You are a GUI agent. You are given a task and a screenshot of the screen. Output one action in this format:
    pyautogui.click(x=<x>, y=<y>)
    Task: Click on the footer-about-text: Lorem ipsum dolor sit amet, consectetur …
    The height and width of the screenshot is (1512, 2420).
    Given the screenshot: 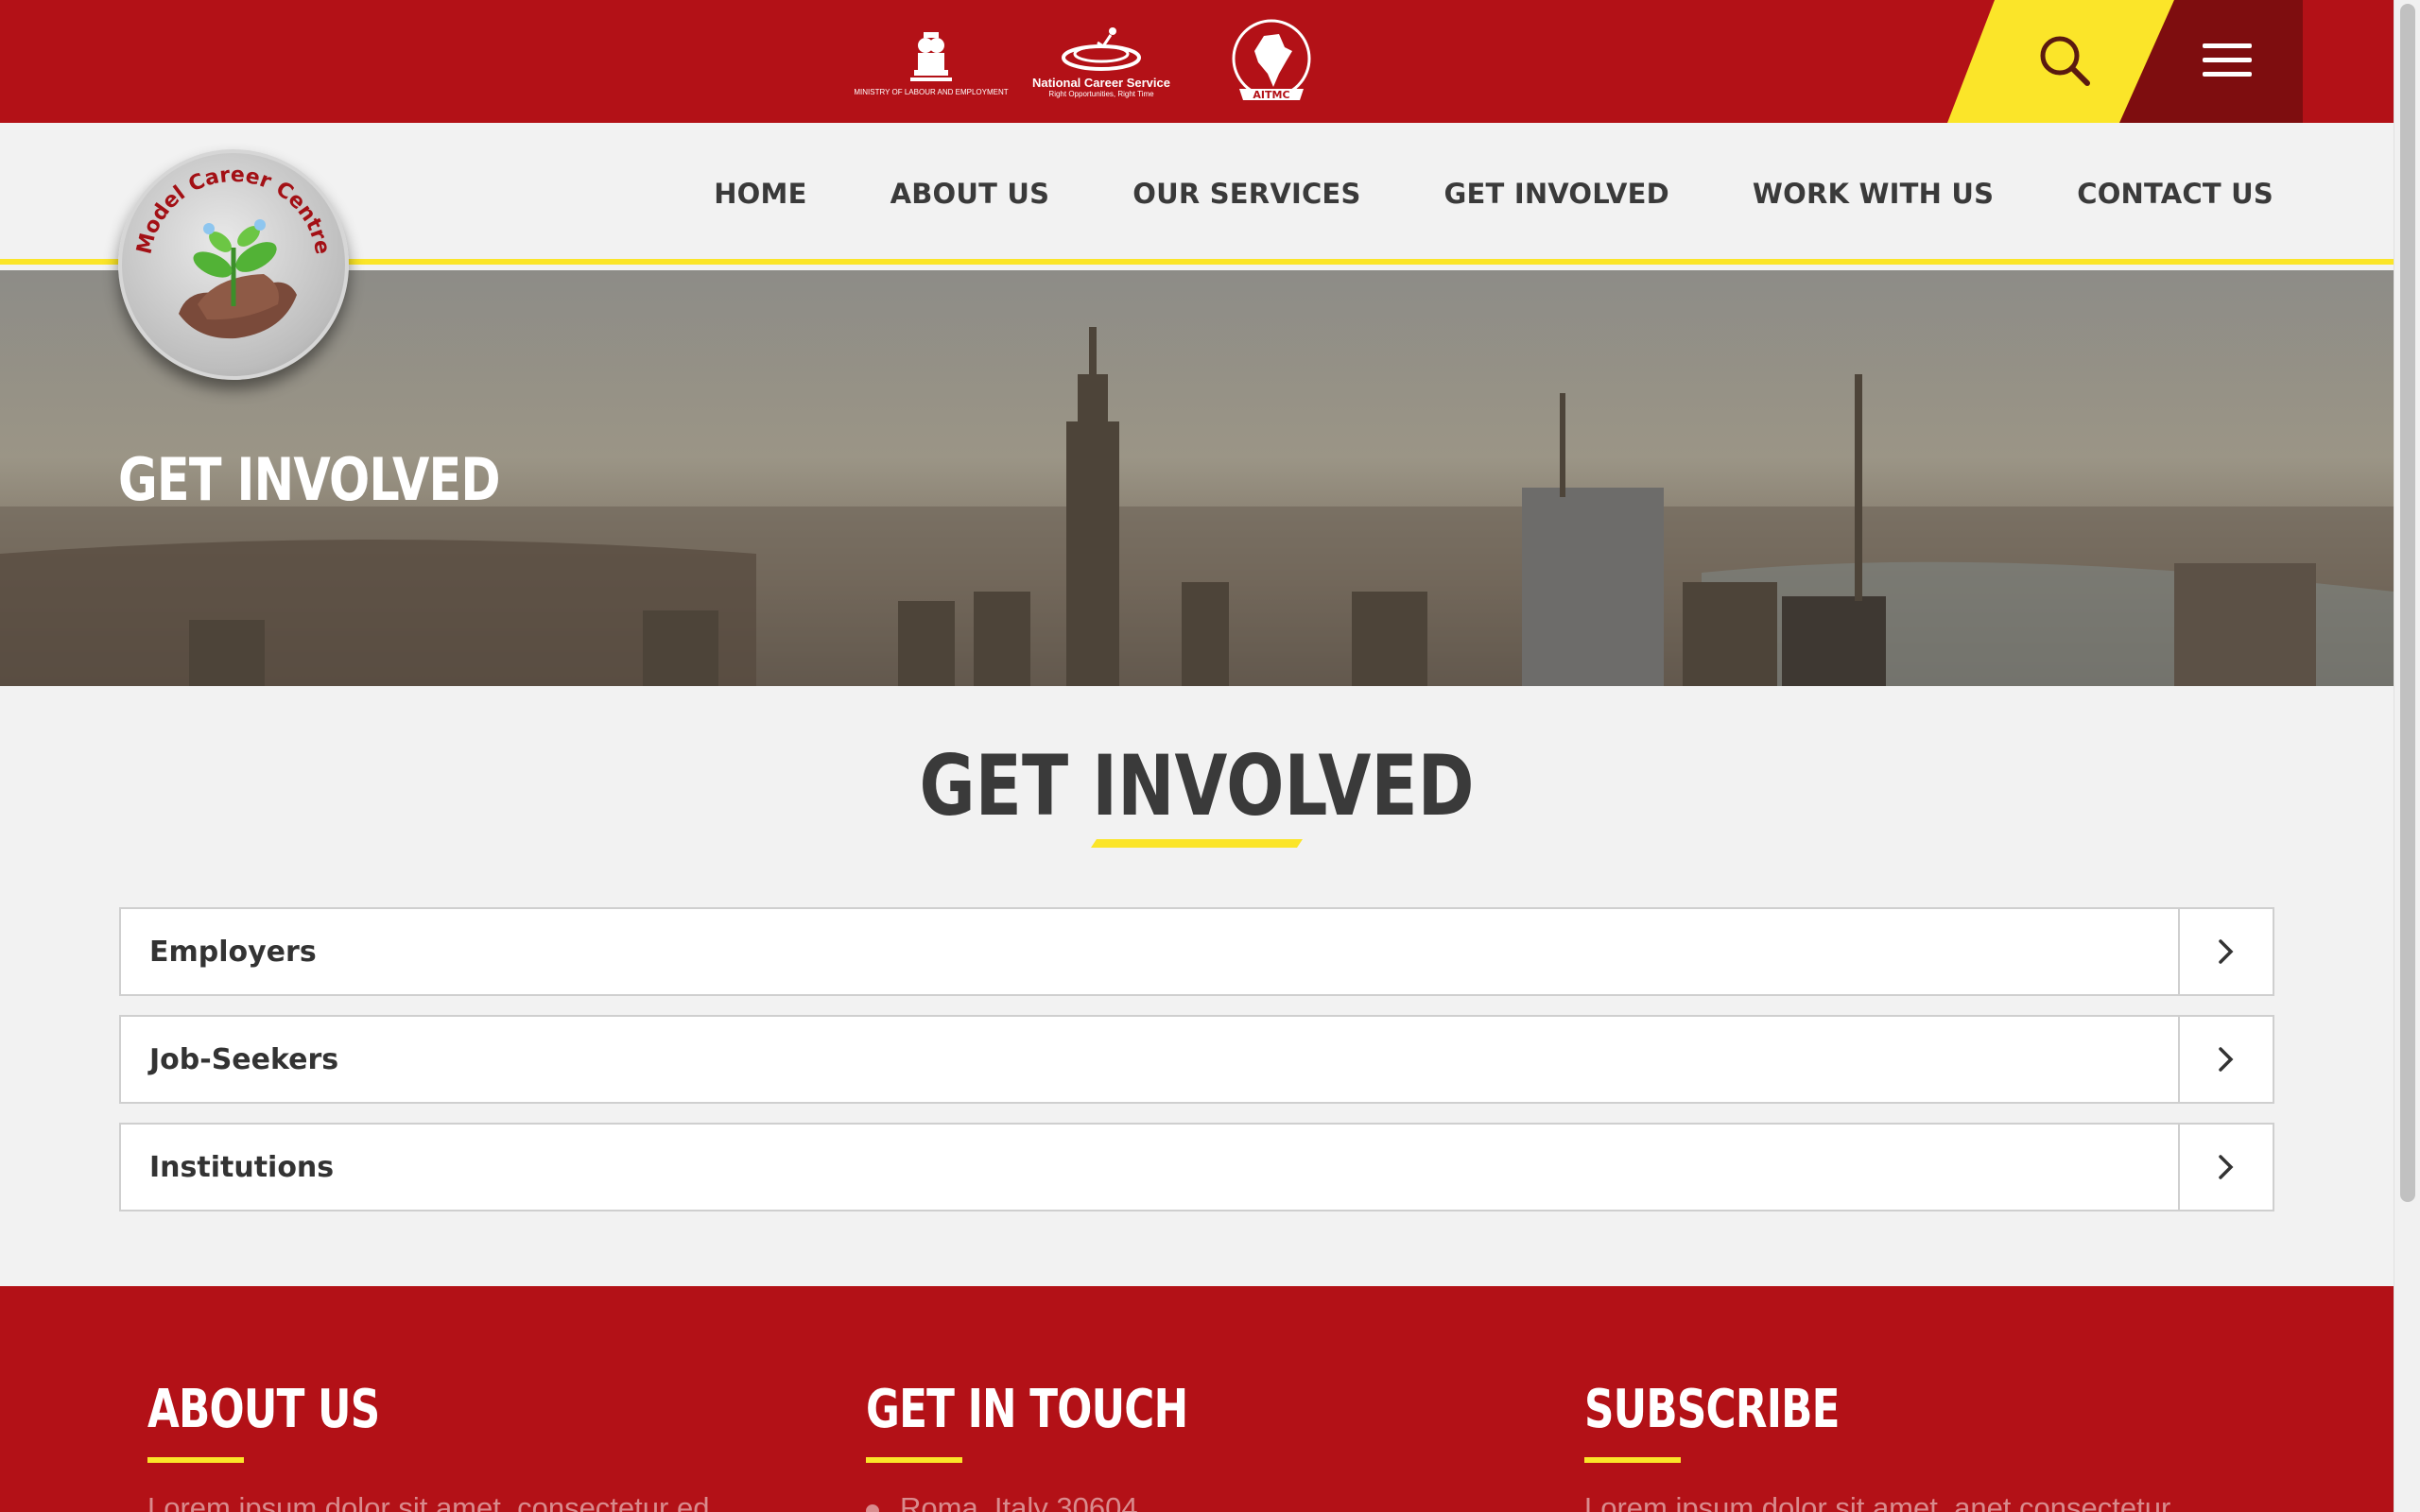 What is the action you would take?
    pyautogui.click(x=428, y=1501)
    